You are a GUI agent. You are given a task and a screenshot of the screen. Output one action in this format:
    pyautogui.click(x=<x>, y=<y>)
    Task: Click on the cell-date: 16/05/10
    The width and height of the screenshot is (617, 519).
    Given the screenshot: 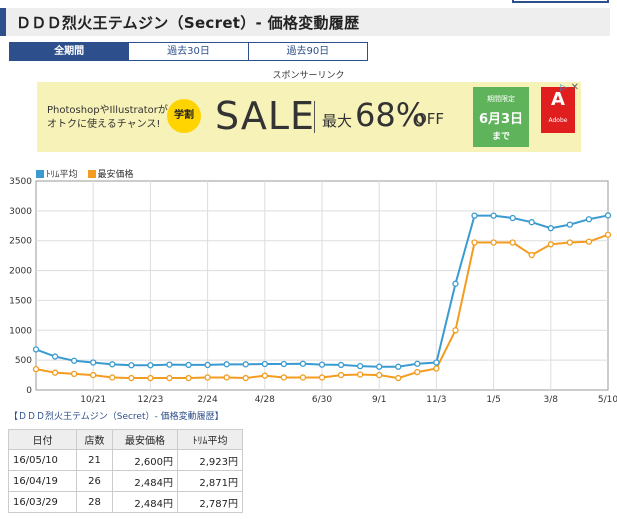 What is the action you would take?
    pyautogui.click(x=42, y=460)
    